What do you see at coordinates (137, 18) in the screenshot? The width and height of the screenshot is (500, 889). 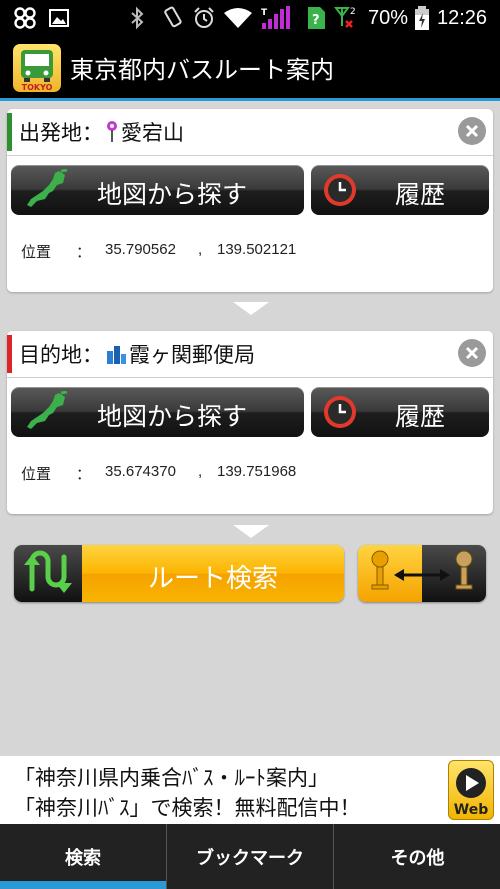 I see `bluetooth-icon` at bounding box center [137, 18].